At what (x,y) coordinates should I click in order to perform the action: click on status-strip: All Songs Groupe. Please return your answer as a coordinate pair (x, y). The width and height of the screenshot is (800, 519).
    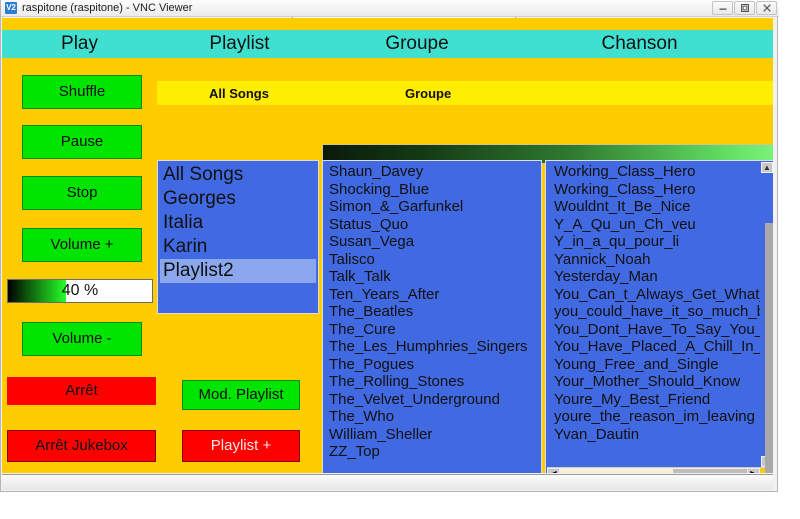
    Looking at the image, I should click on (465, 93).